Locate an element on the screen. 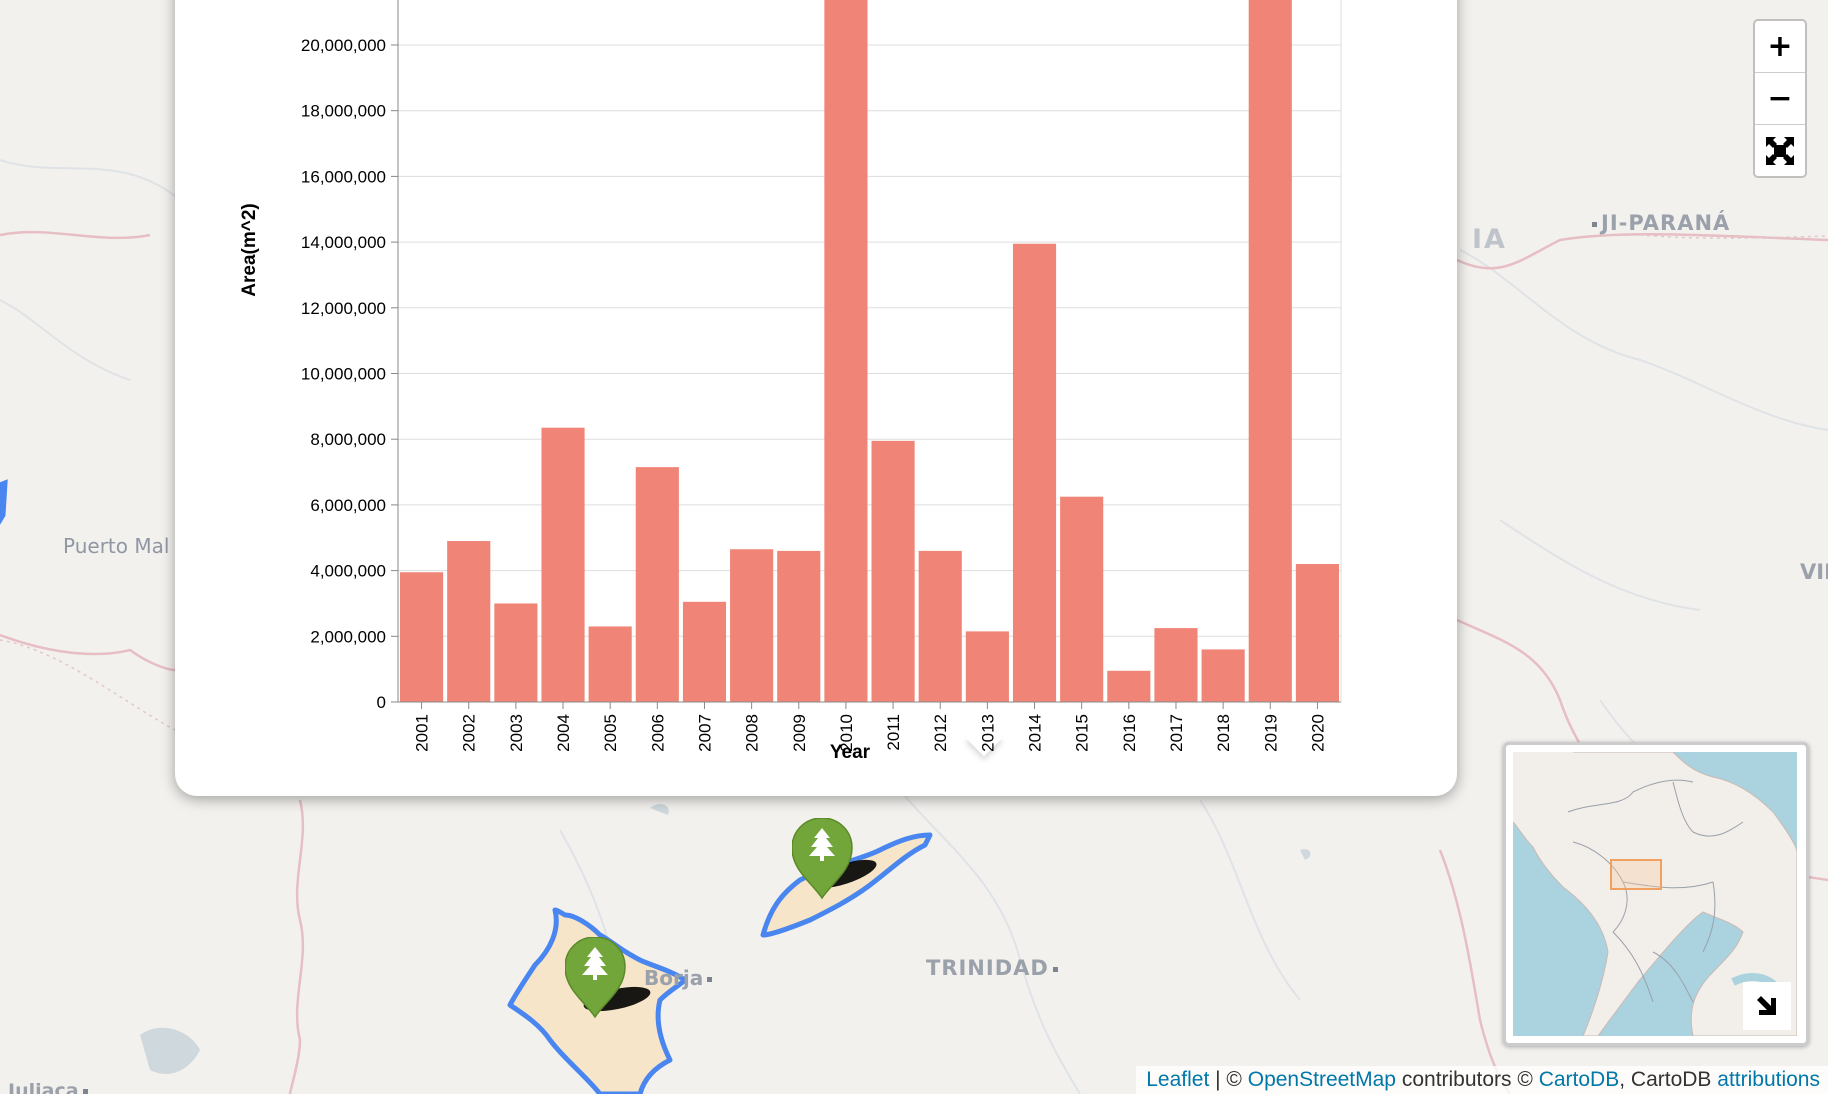 The width and height of the screenshot is (1828, 1094). x-tick-label: 2014 is located at coordinates (1035, 733).